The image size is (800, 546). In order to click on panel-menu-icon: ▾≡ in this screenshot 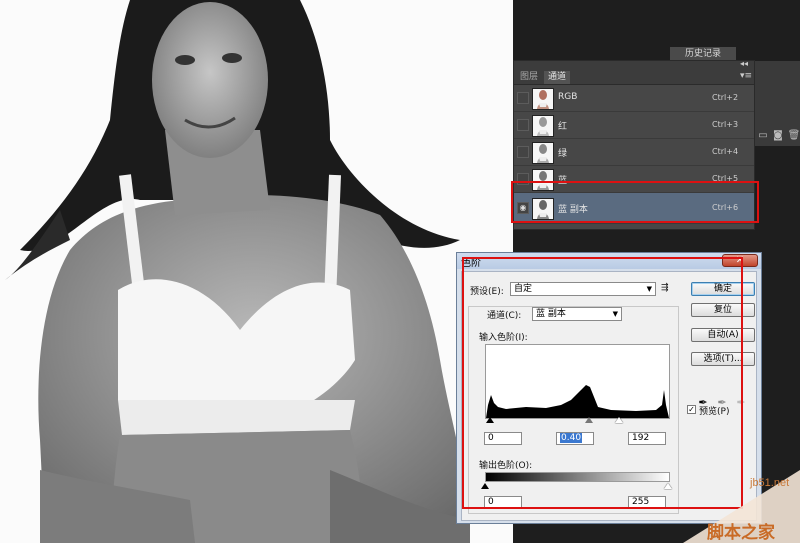, I will do `click(746, 76)`.